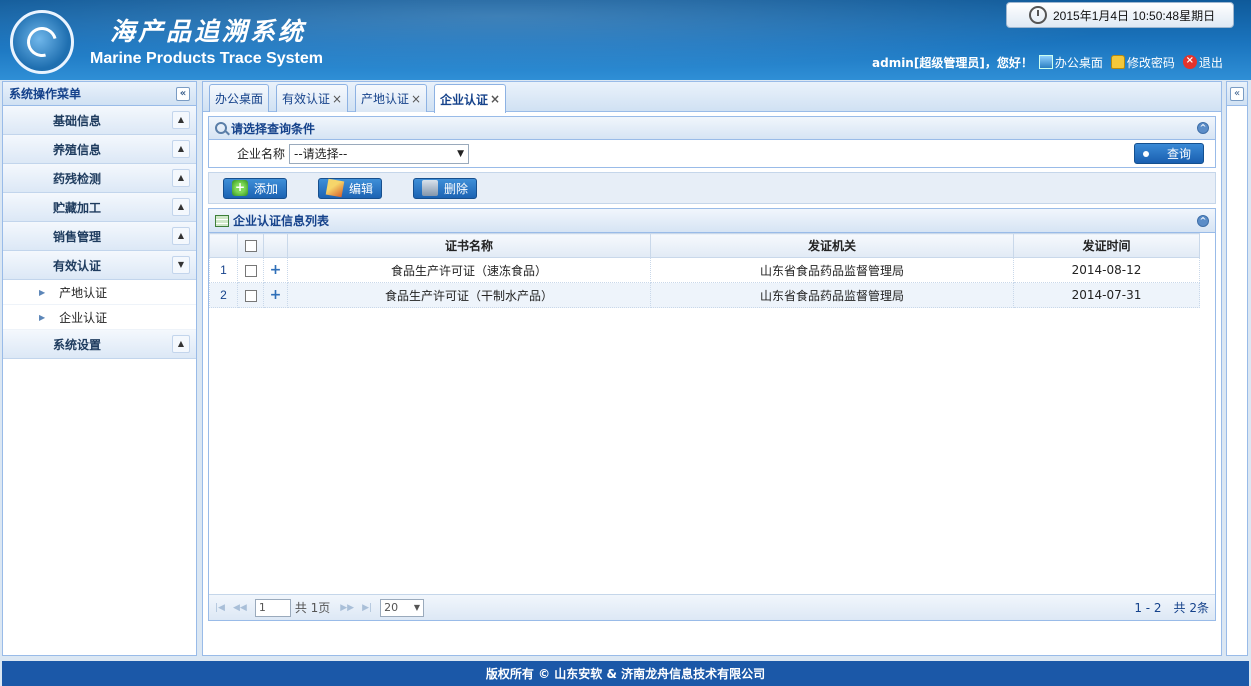 The width and height of the screenshot is (1251, 686). I want to click on collapse-left-icon: «, so click(183, 93).